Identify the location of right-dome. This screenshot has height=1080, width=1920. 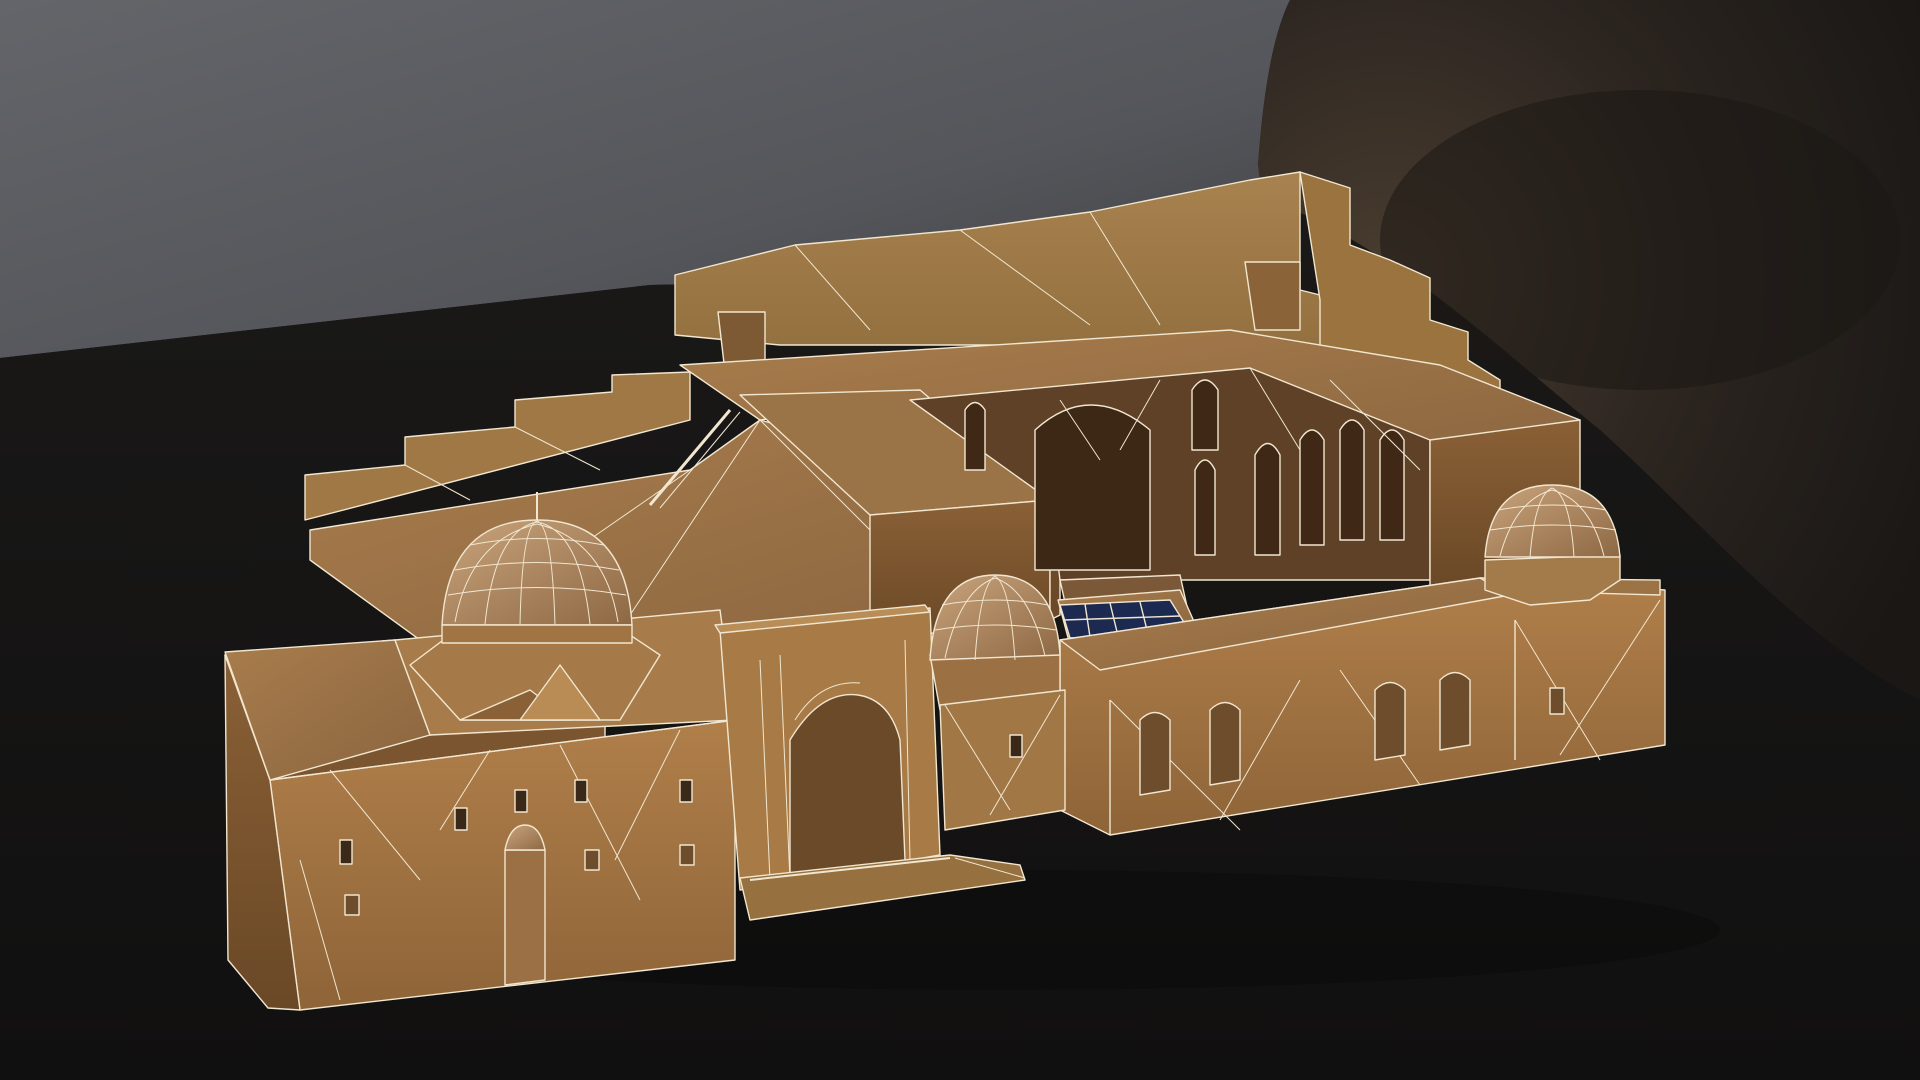
(1552, 545).